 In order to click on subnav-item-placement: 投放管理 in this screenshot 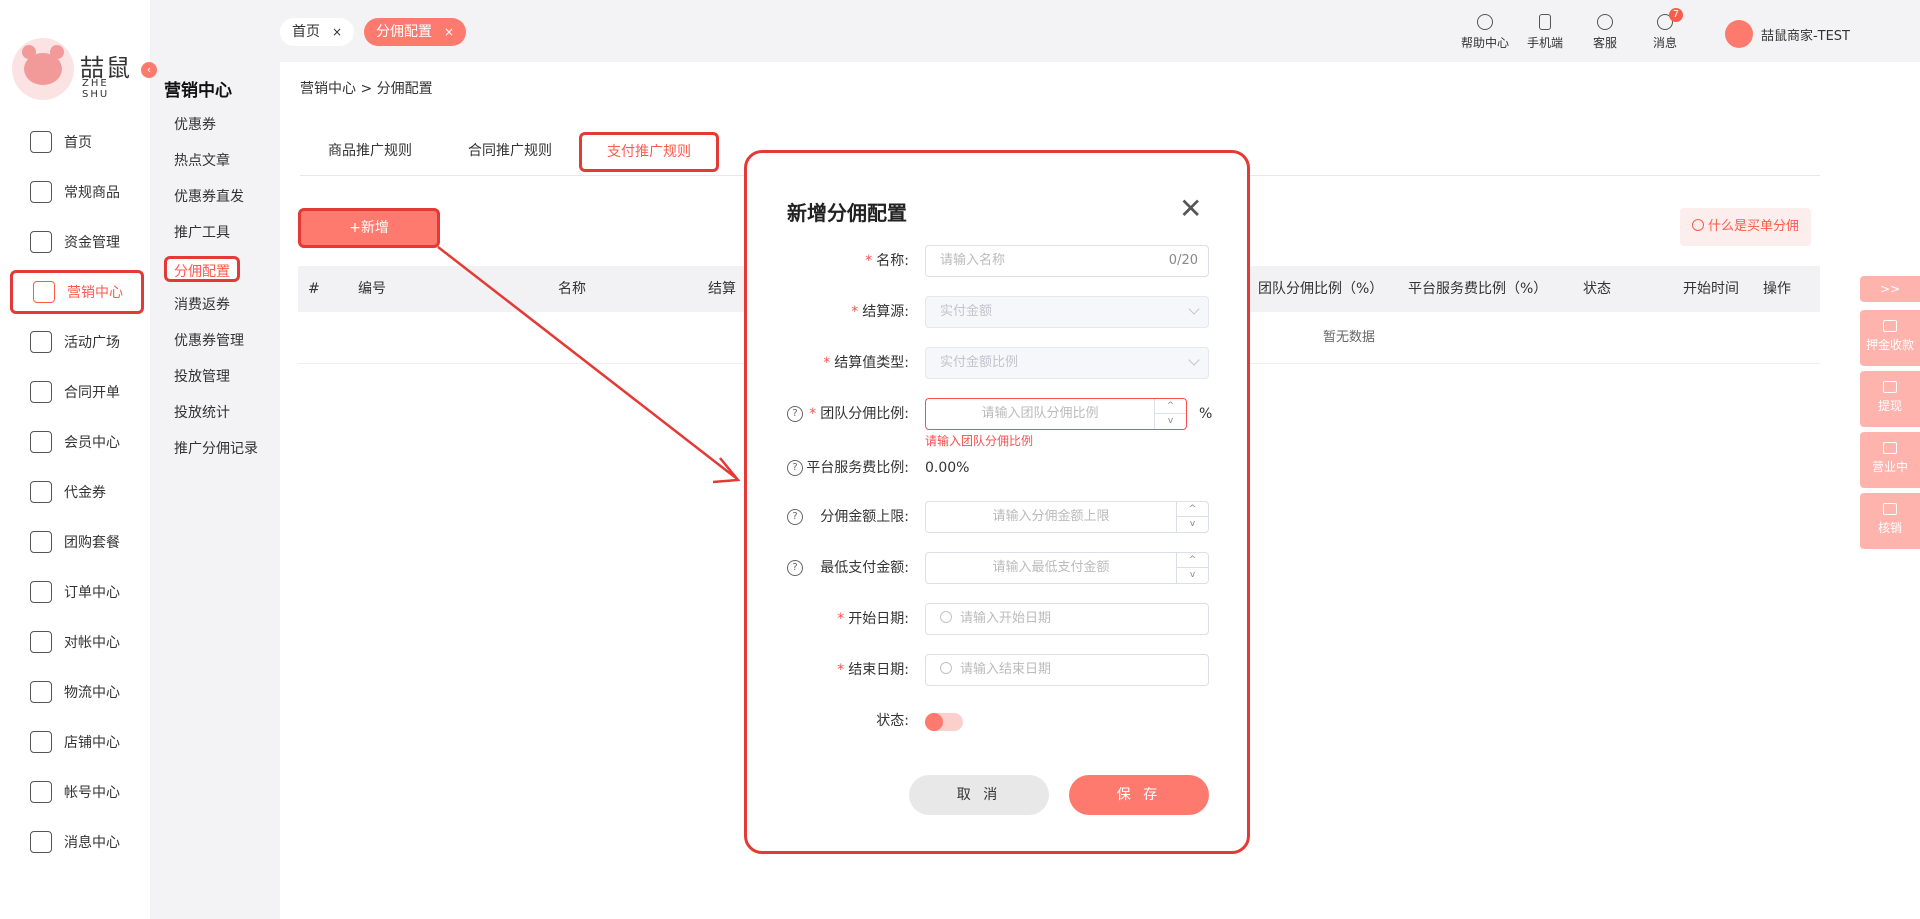, I will do `click(216, 377)`.